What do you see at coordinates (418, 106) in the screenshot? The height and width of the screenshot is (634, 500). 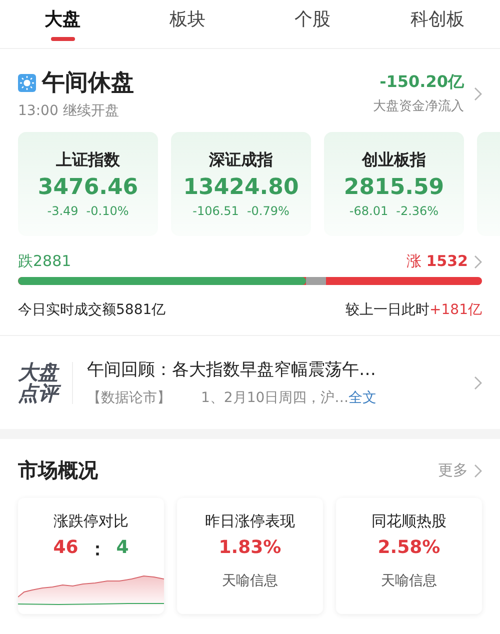 I see `fund-flow-label: 大盘资金净流入` at bounding box center [418, 106].